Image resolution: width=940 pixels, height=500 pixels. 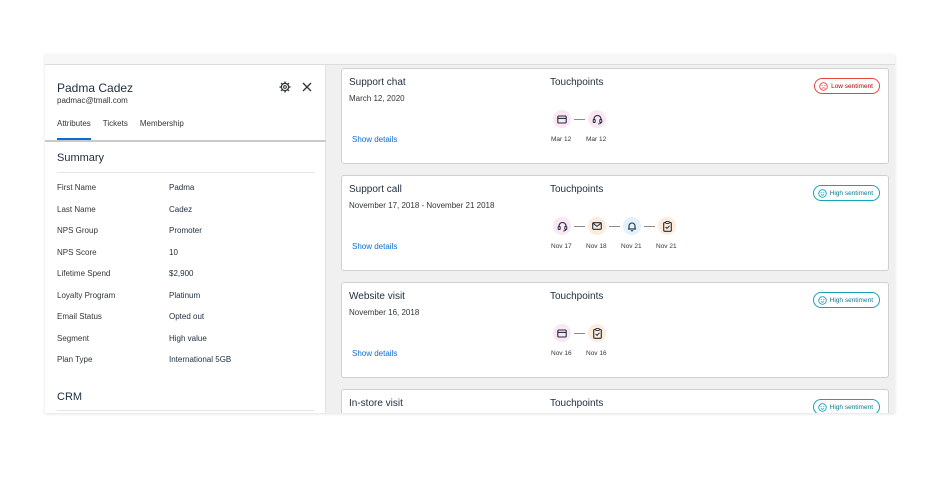 What do you see at coordinates (79, 316) in the screenshot?
I see `attribute-label: Email Status` at bounding box center [79, 316].